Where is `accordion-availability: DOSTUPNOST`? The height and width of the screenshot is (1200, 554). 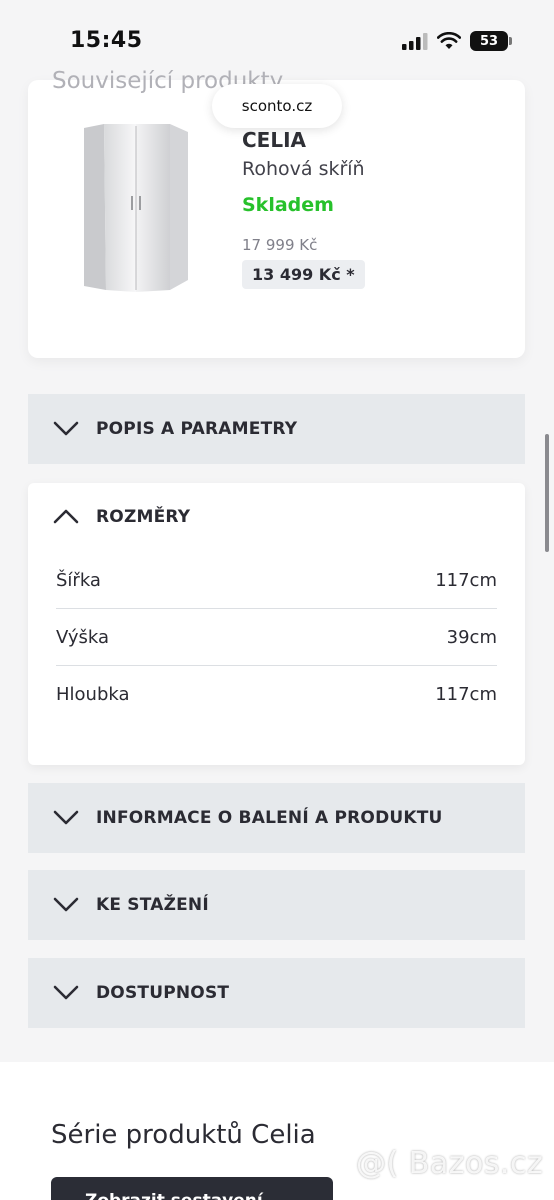
accordion-availability: DOSTUPNOST is located at coordinates (276, 993).